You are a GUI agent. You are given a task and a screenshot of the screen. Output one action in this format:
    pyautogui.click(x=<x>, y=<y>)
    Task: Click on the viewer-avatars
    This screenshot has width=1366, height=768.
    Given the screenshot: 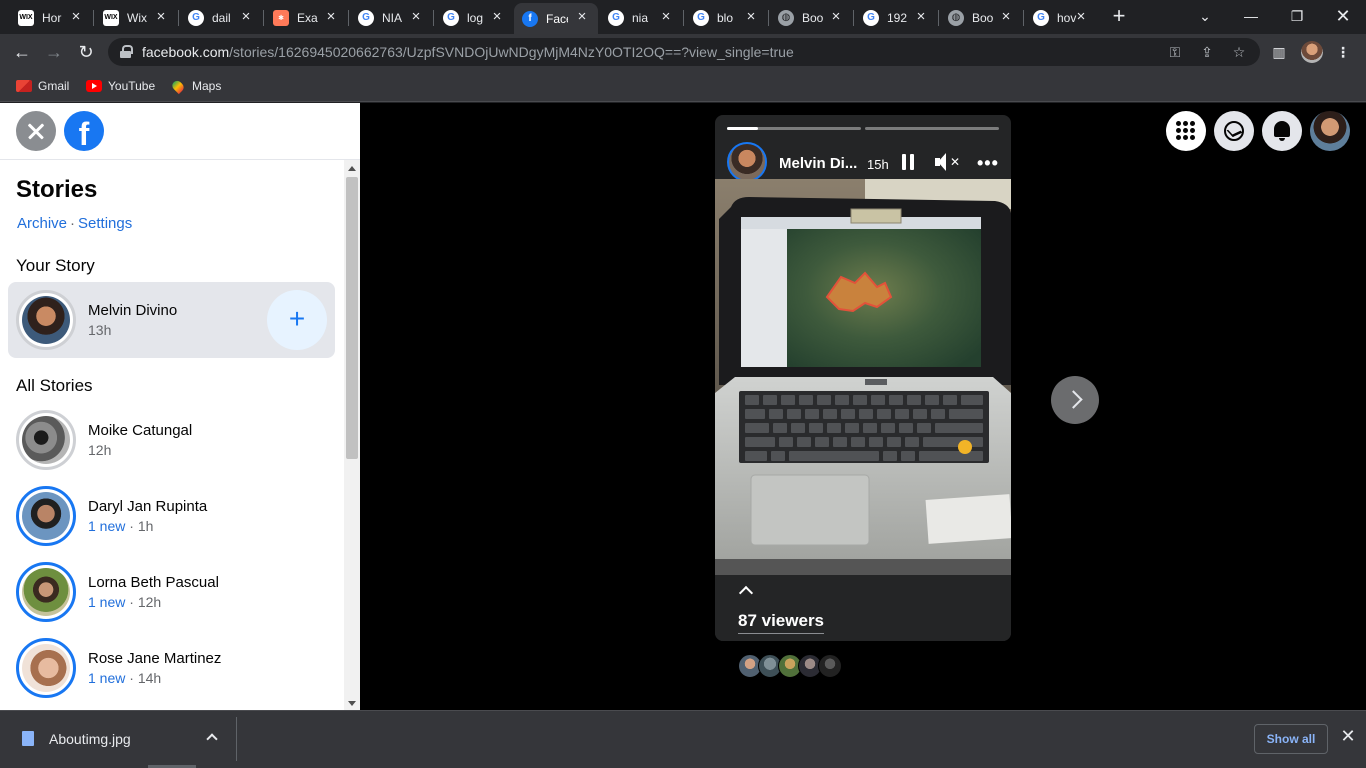 What is the action you would take?
    pyautogui.click(x=793, y=666)
    